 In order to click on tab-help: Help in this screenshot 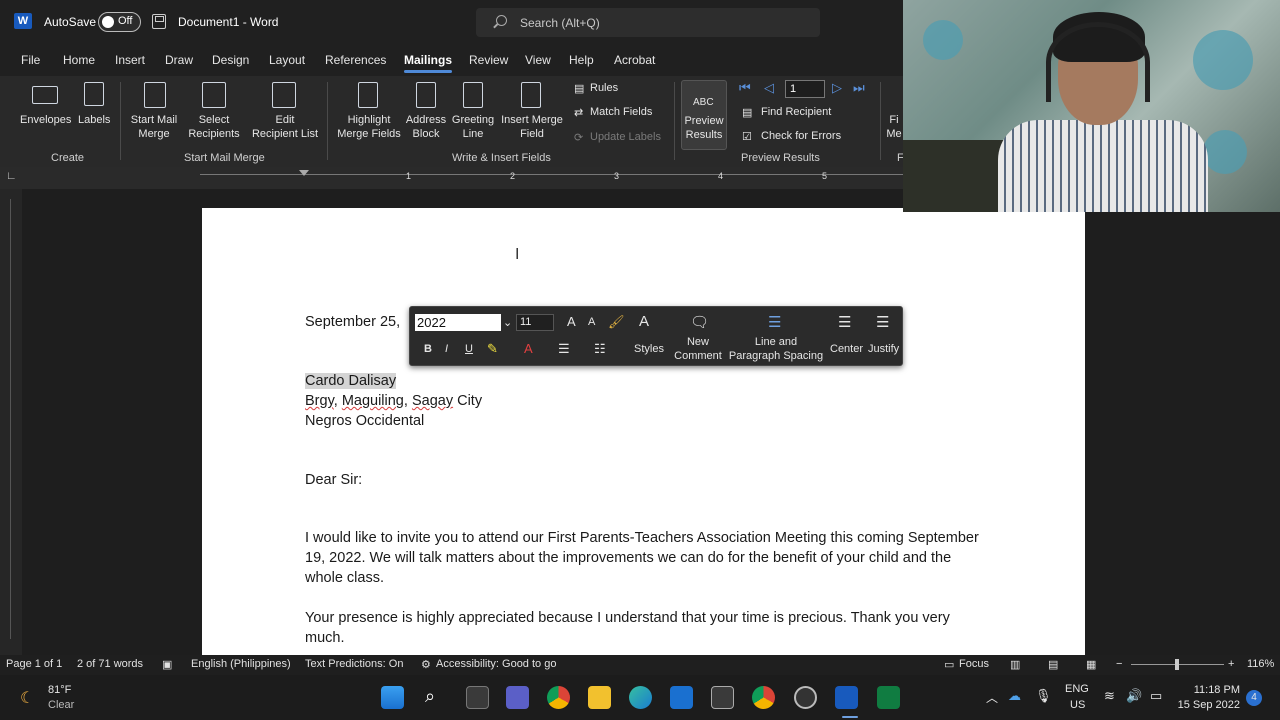, I will do `click(581, 60)`.